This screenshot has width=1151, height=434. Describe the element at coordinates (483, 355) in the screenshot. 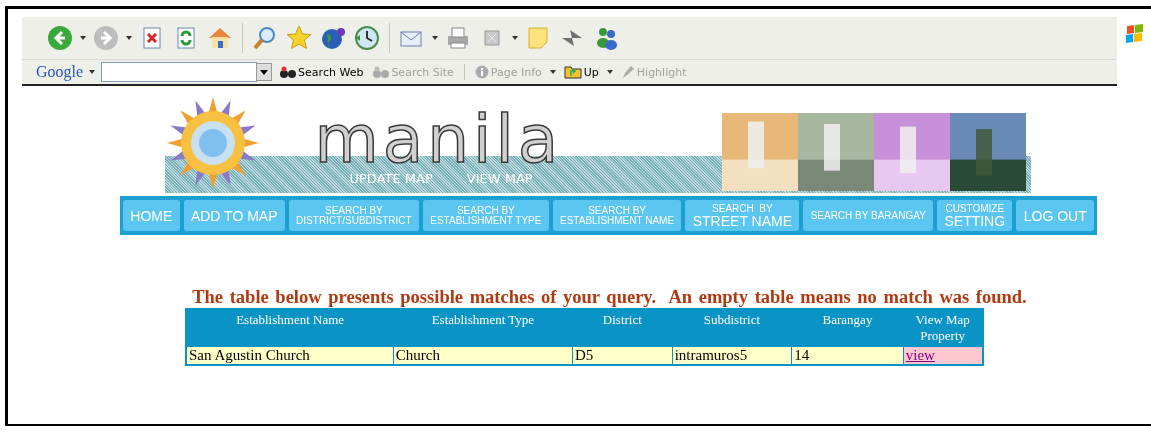

I see `table-cell: Church` at that location.